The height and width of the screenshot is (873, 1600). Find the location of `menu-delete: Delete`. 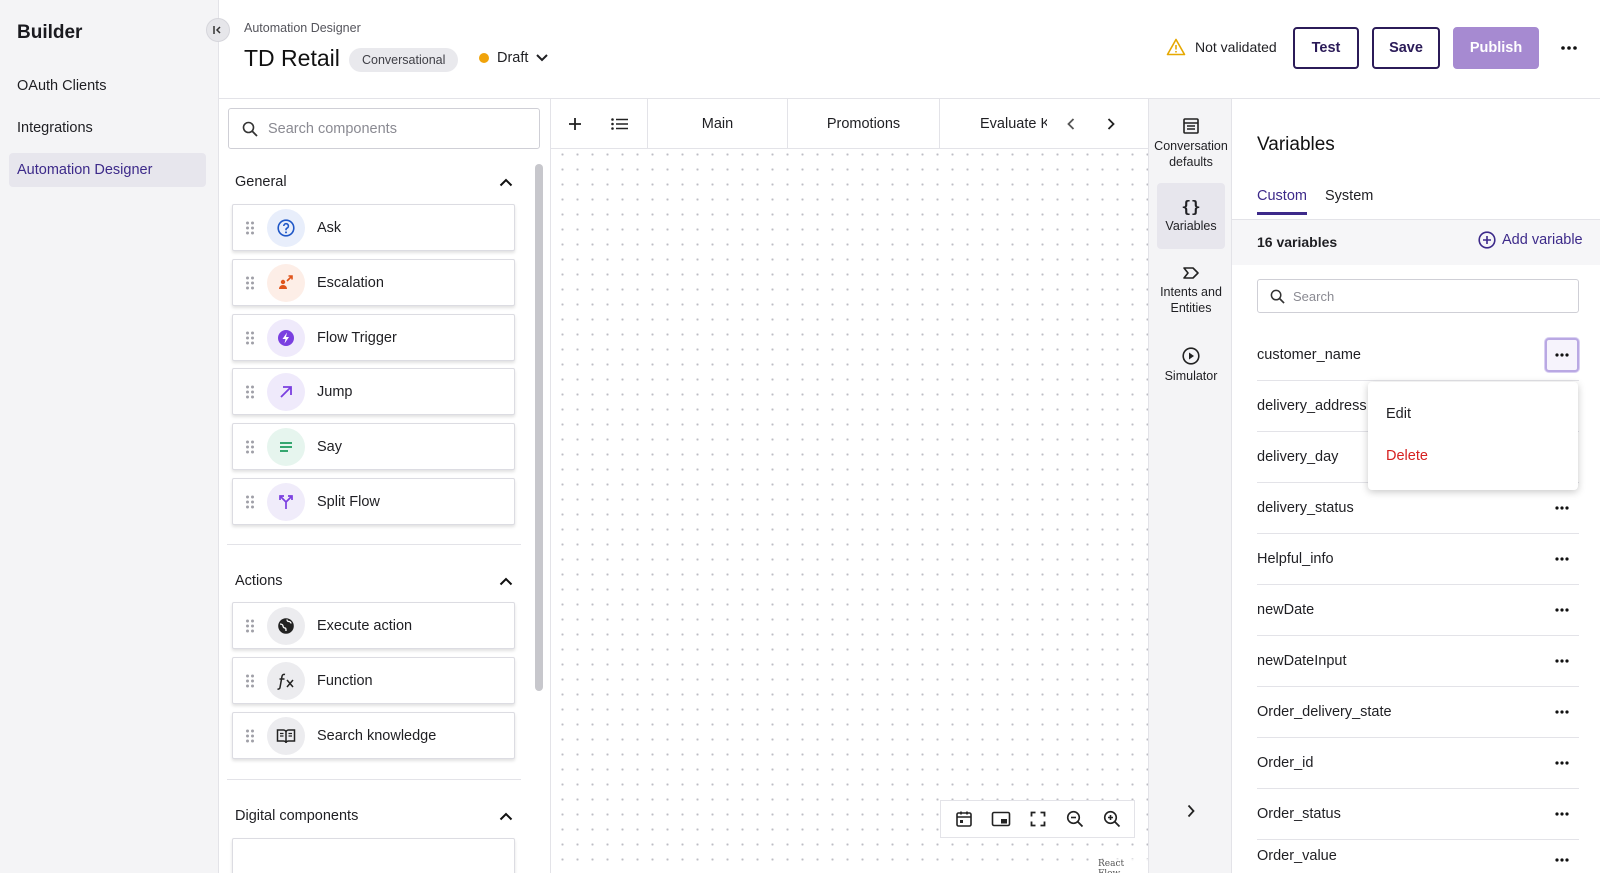

menu-delete: Delete is located at coordinates (1407, 456).